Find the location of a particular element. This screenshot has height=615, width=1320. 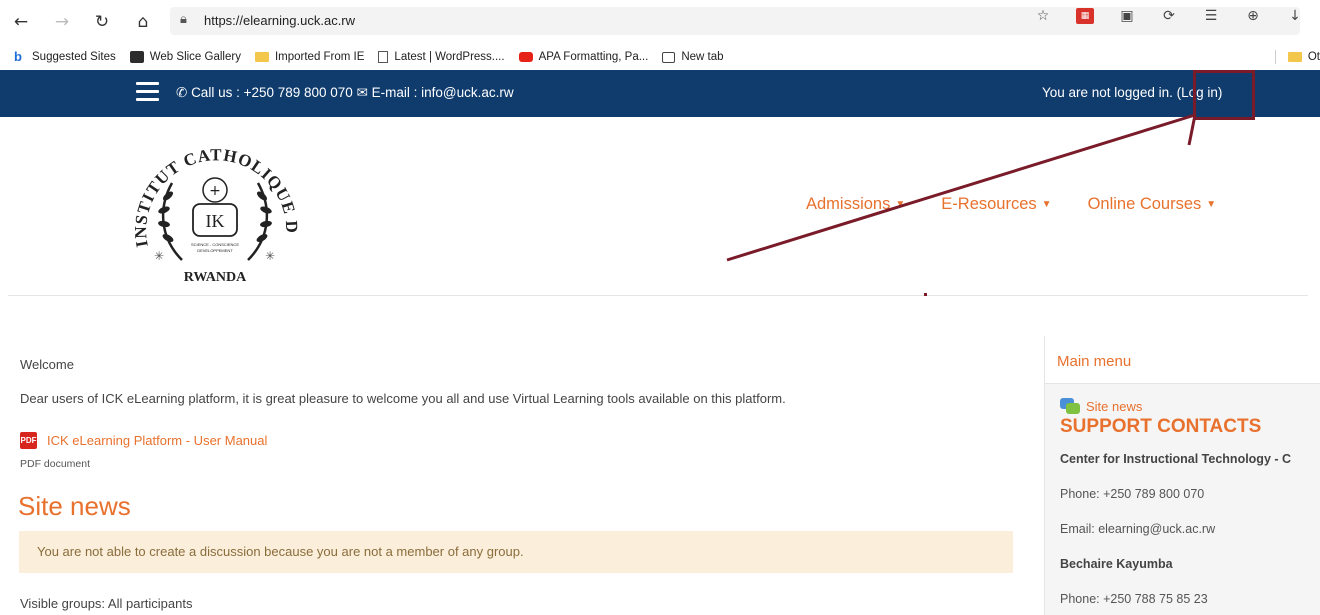

collections-icon: ▣ is located at coordinates (1127, 16).